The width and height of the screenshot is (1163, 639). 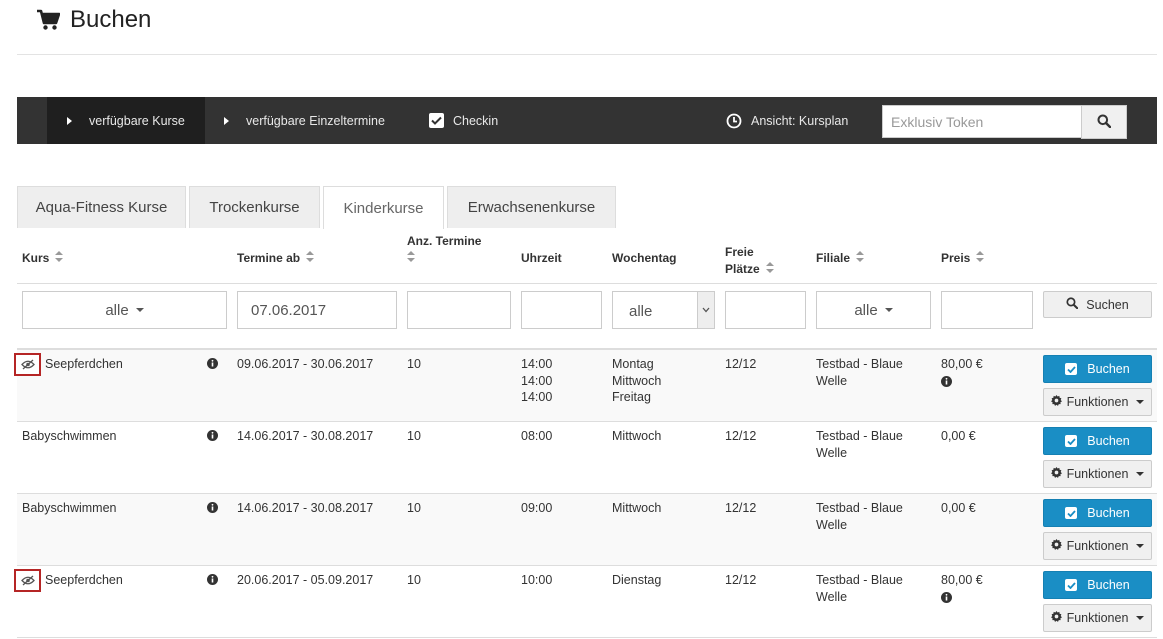 I want to click on cell-plaetze: 12/12, so click(x=741, y=580).